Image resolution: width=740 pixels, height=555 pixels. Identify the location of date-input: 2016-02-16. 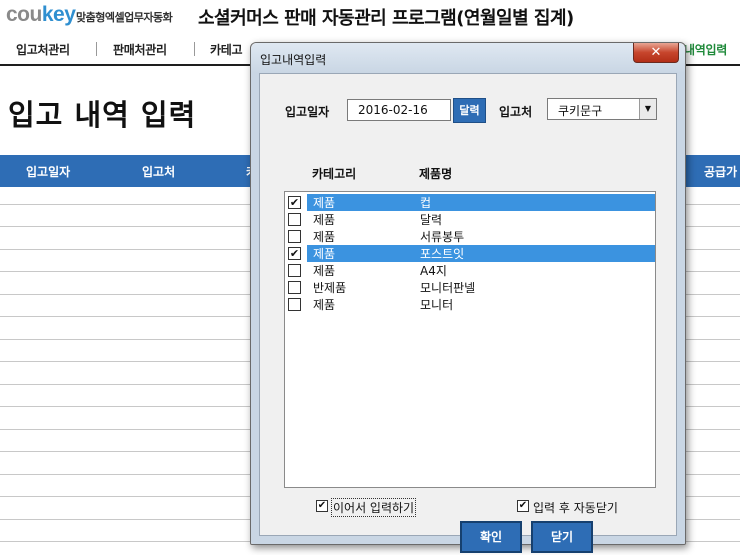
(399, 110).